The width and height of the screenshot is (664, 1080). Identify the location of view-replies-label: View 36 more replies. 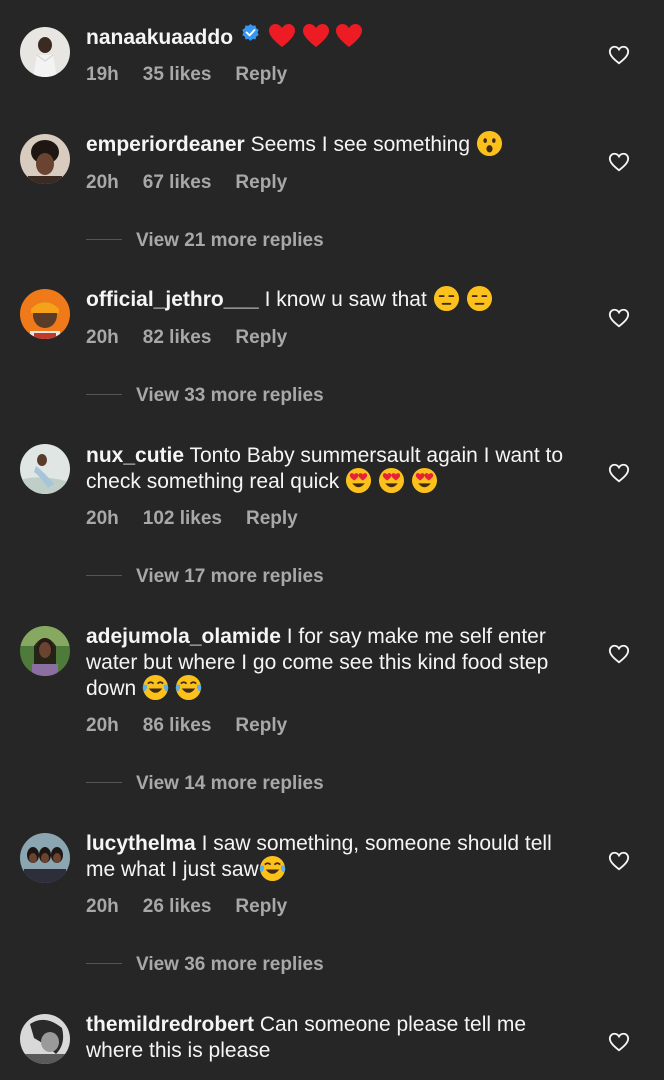
(230, 964).